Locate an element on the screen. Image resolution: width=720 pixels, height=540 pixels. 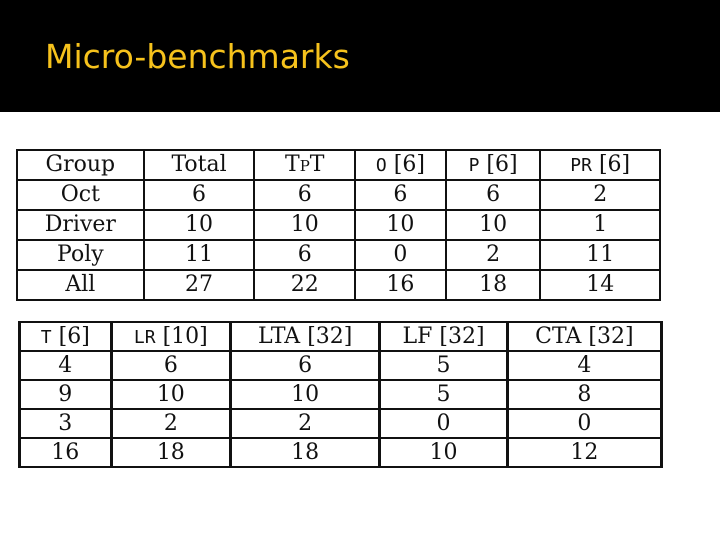
value-cell: 14 is located at coordinates (600, 285).